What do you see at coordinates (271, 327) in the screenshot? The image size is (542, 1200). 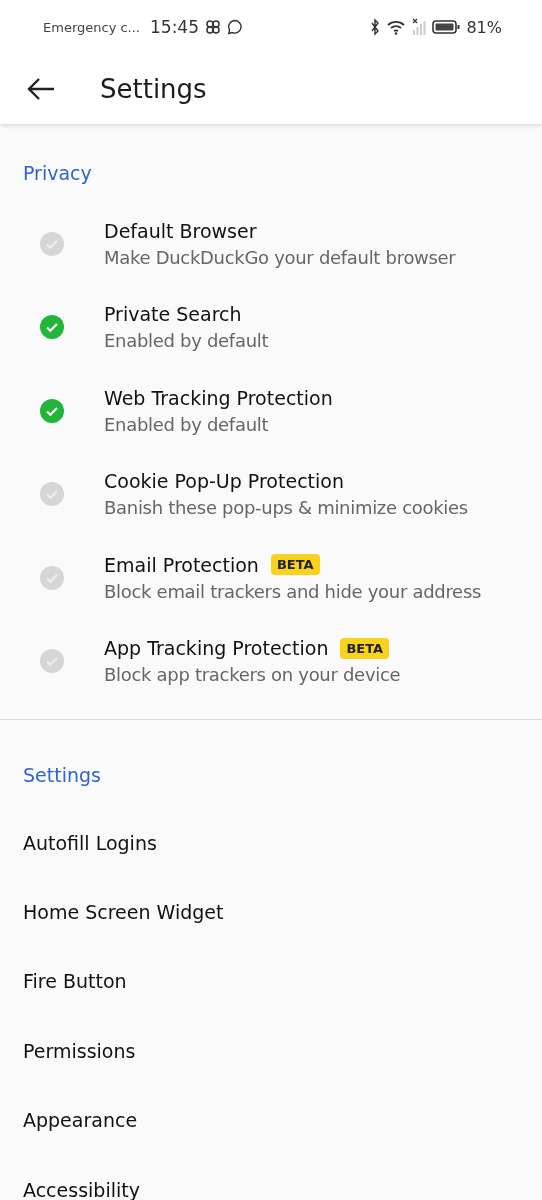 I see `privacy-item: Private Search Enabled by default` at bounding box center [271, 327].